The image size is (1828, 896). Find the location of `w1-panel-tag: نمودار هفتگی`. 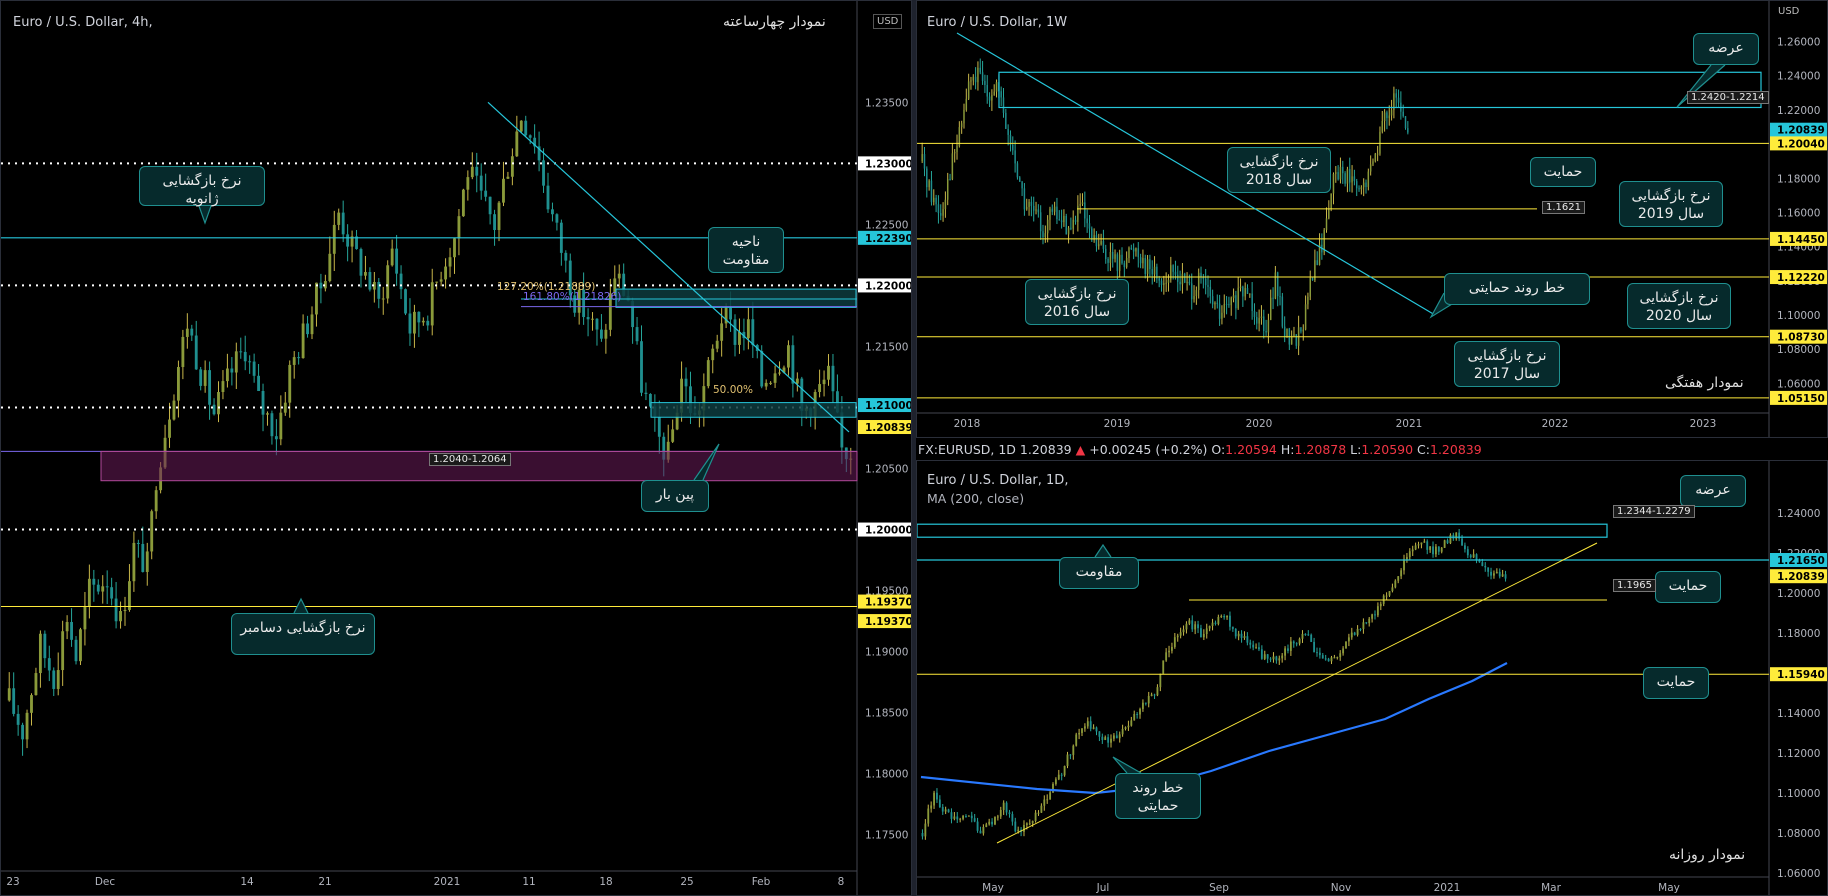

w1-panel-tag: نمودار هفتگی is located at coordinates (1704, 383).